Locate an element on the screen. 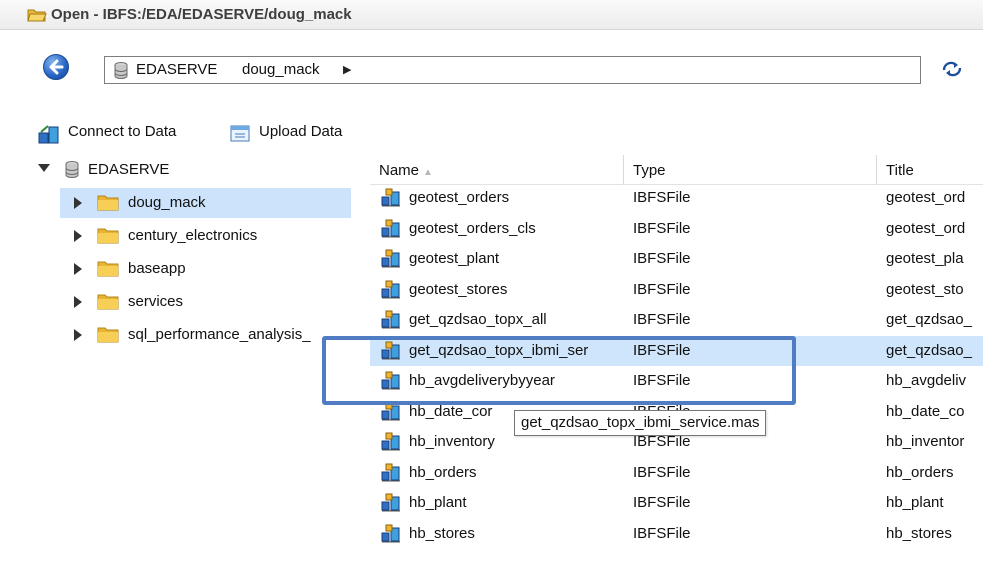  file-name-cell: get_qzdsao_topx_ibmi_ser is located at coordinates (499, 350).